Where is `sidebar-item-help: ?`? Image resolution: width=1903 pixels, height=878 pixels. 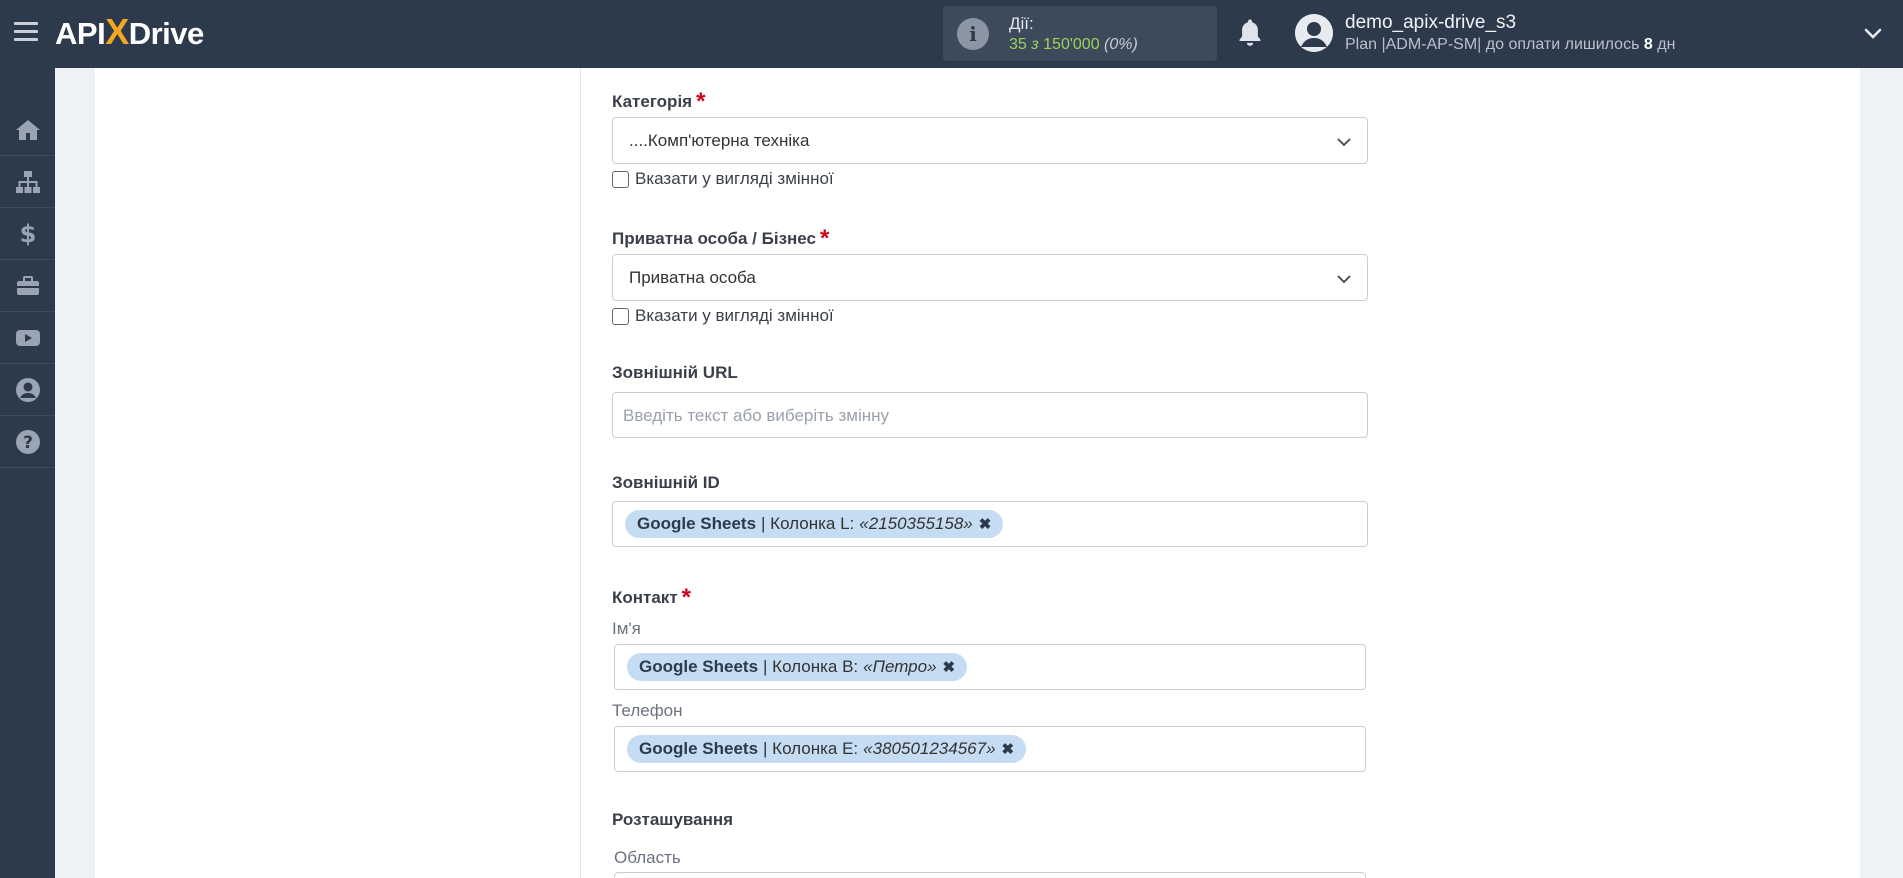
sidebar-item-help: ? is located at coordinates (27, 442).